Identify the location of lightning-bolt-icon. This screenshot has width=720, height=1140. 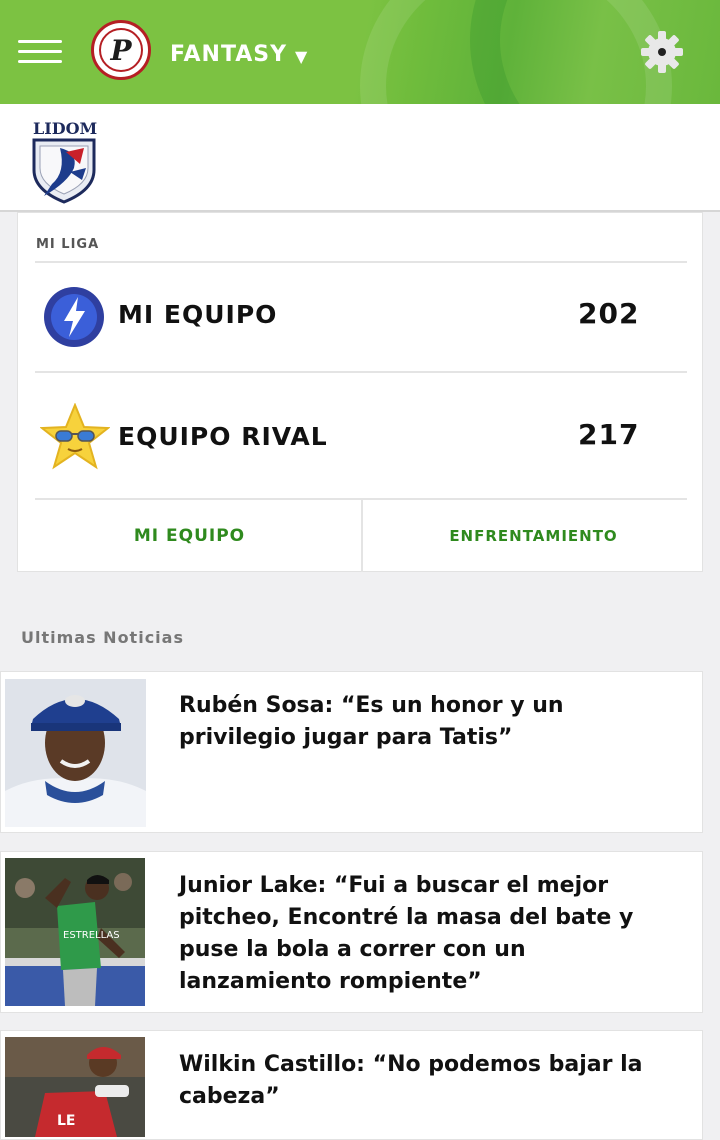
(74, 317).